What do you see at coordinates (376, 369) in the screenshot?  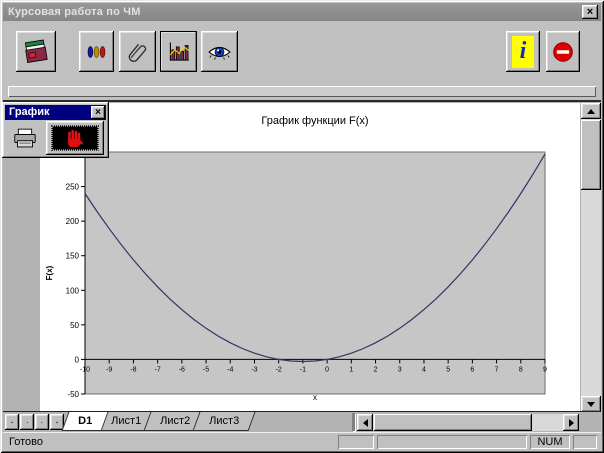 I see `svg-text: 2` at bounding box center [376, 369].